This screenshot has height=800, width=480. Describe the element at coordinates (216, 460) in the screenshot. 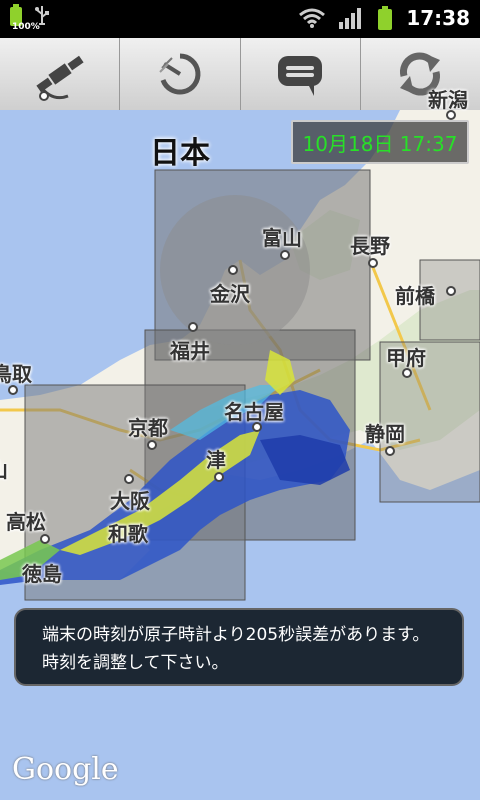

I see `city-label-tsu: 津` at that location.